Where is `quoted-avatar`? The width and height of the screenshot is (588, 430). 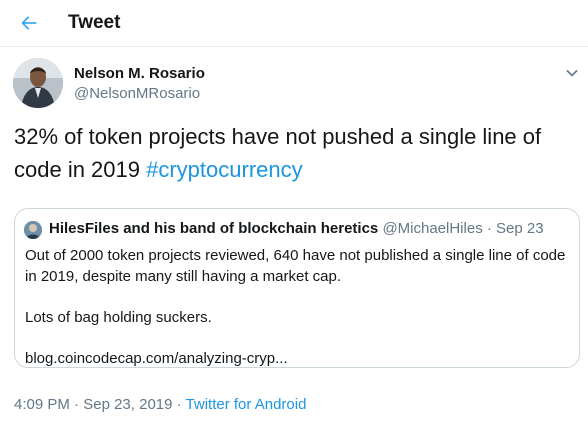 quoted-avatar is located at coordinates (33, 230).